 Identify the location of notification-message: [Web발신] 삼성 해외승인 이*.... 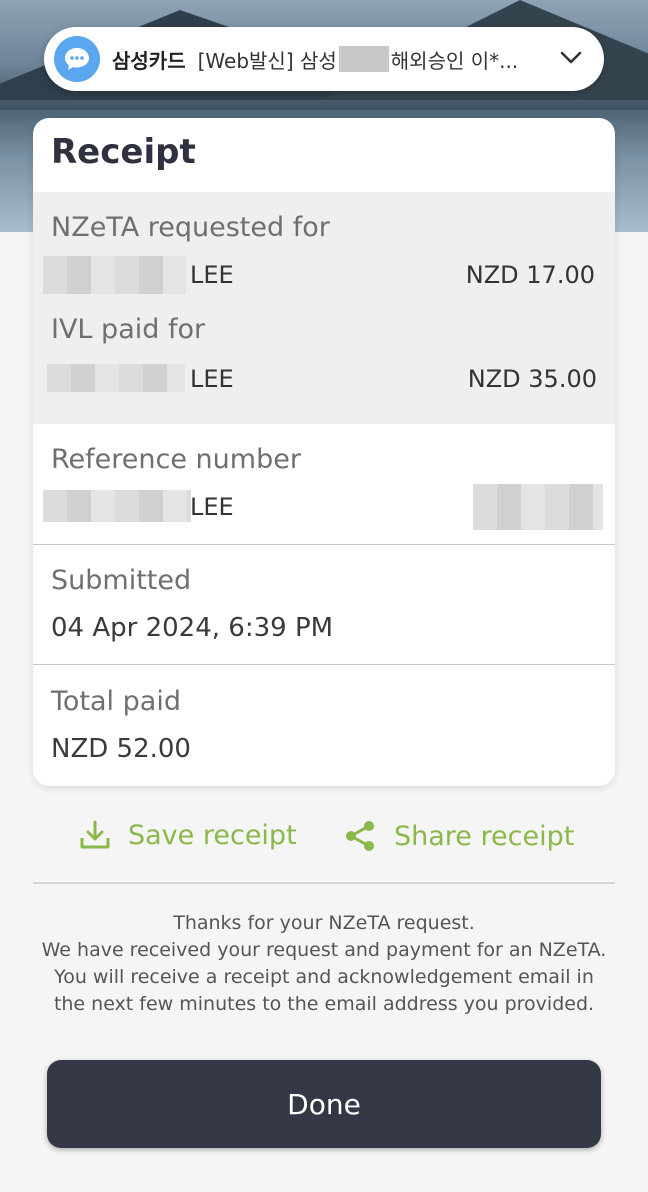
(374, 59).